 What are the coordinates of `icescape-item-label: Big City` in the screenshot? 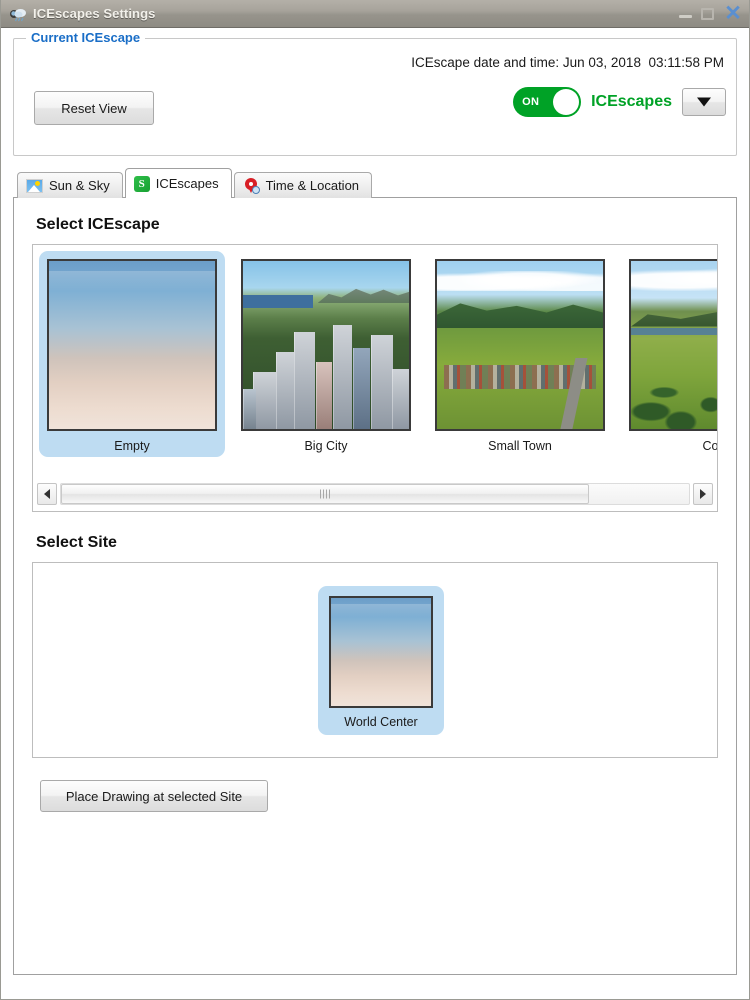 It's located at (326, 446).